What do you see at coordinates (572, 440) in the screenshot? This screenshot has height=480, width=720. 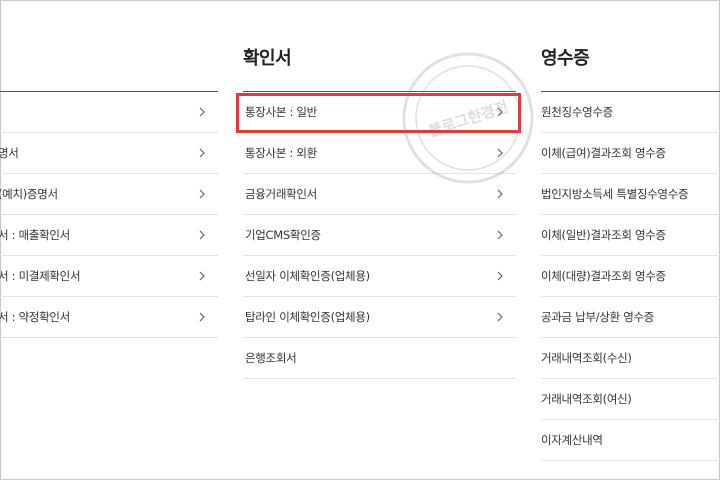 I see `list-item-label: 이자계산내역` at bounding box center [572, 440].